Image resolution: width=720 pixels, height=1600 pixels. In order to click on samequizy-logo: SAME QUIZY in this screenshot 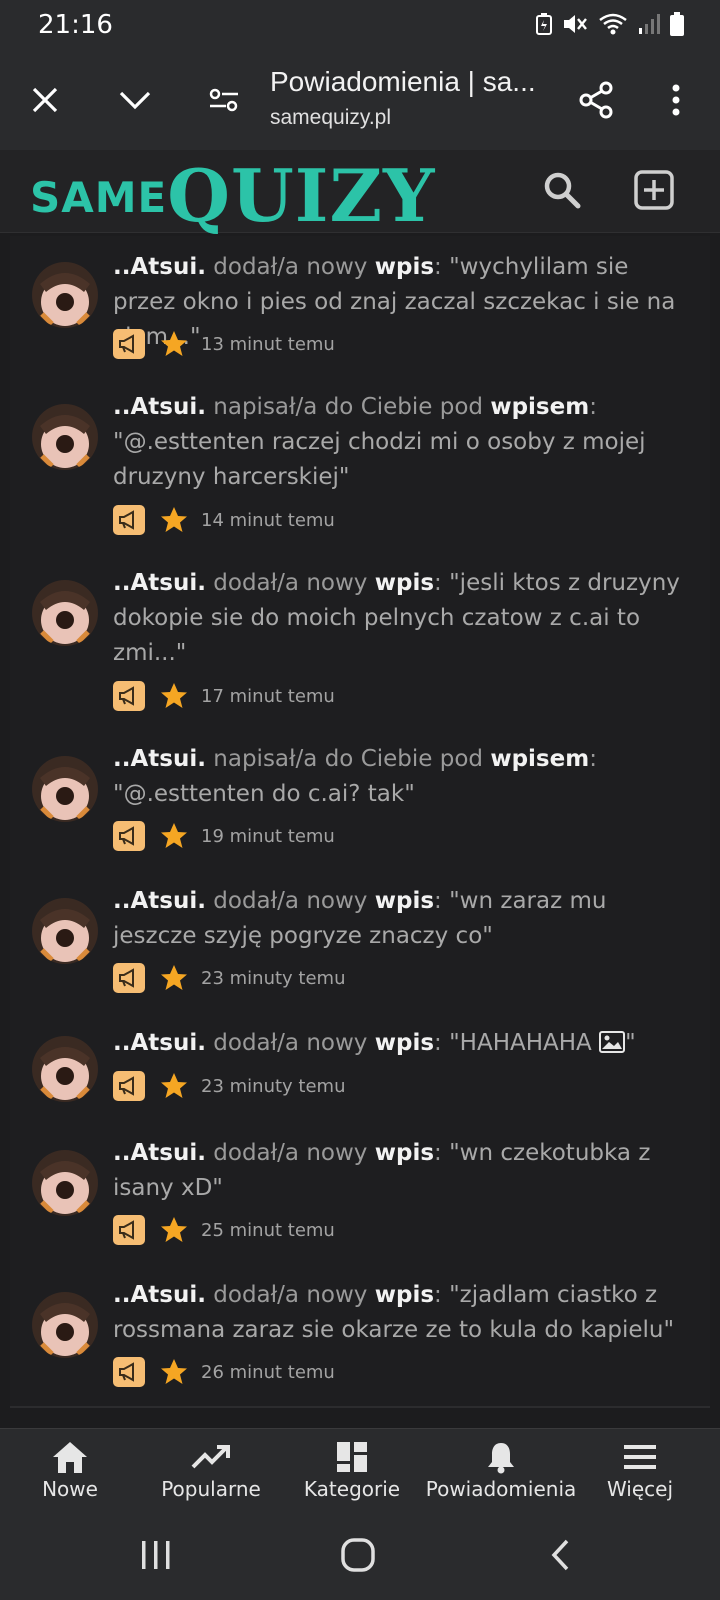, I will do `click(232, 194)`.